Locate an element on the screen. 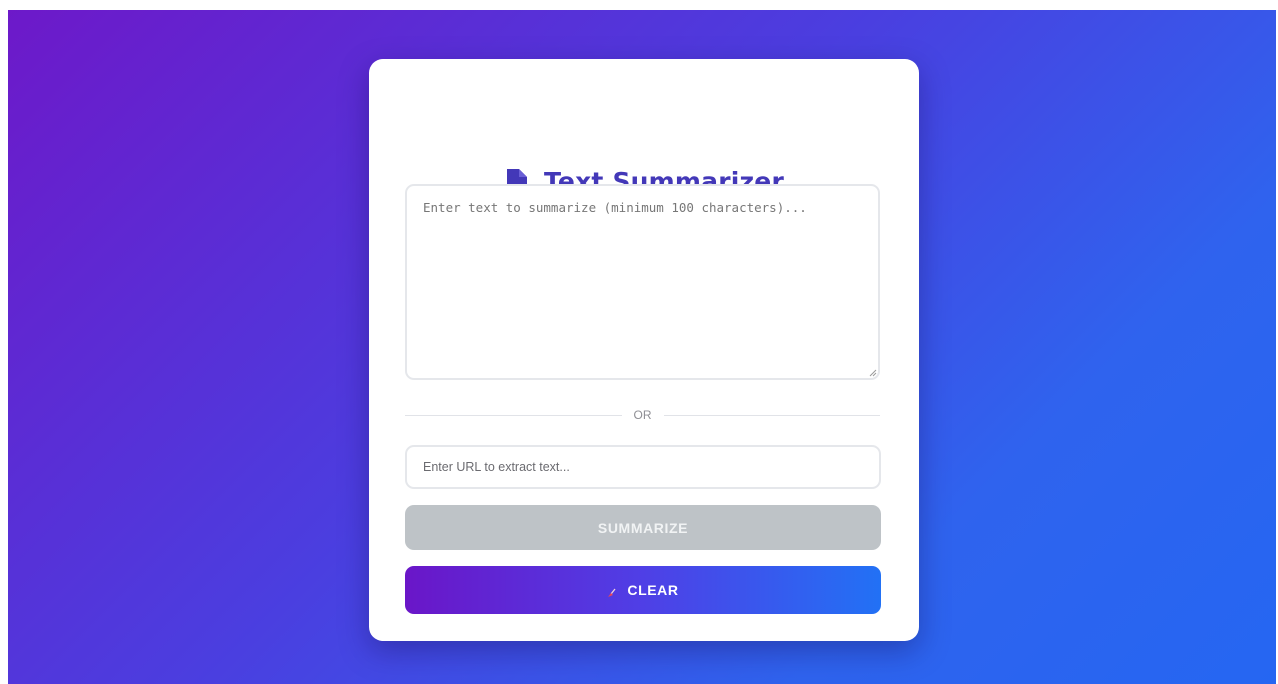 This screenshot has width=1278, height=684. summarize-button-label: SUMMARIZE is located at coordinates (643, 527).